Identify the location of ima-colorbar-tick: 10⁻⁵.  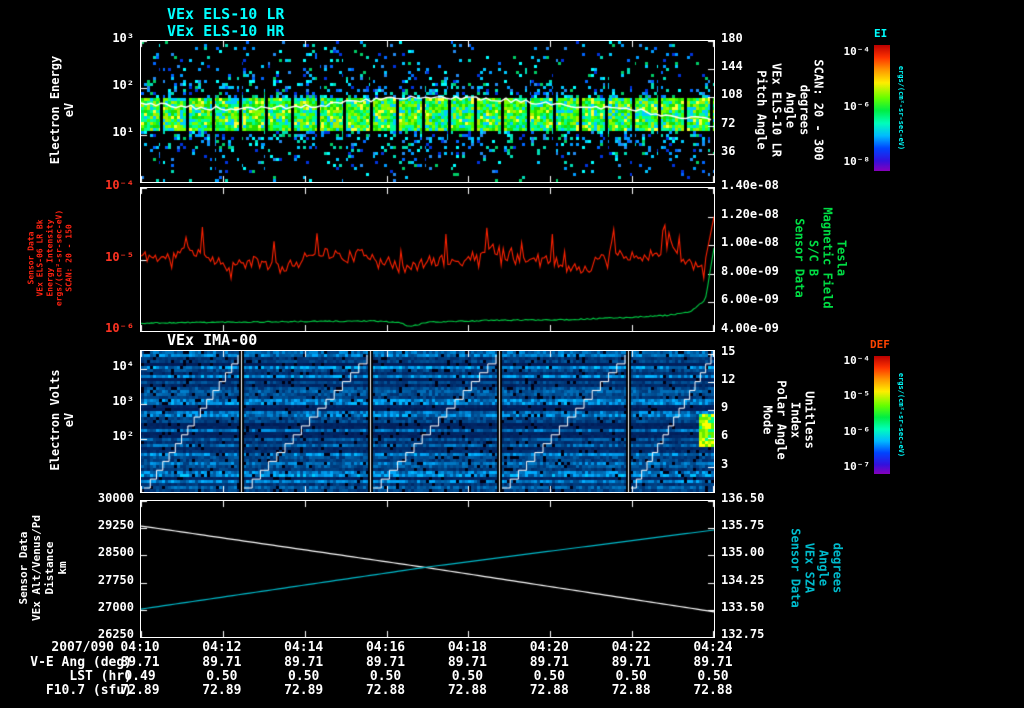
(857, 396).